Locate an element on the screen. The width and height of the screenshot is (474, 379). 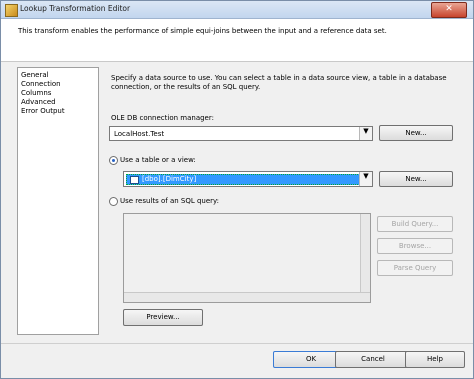
cancel-button: Cancel is located at coordinates (373, 359).